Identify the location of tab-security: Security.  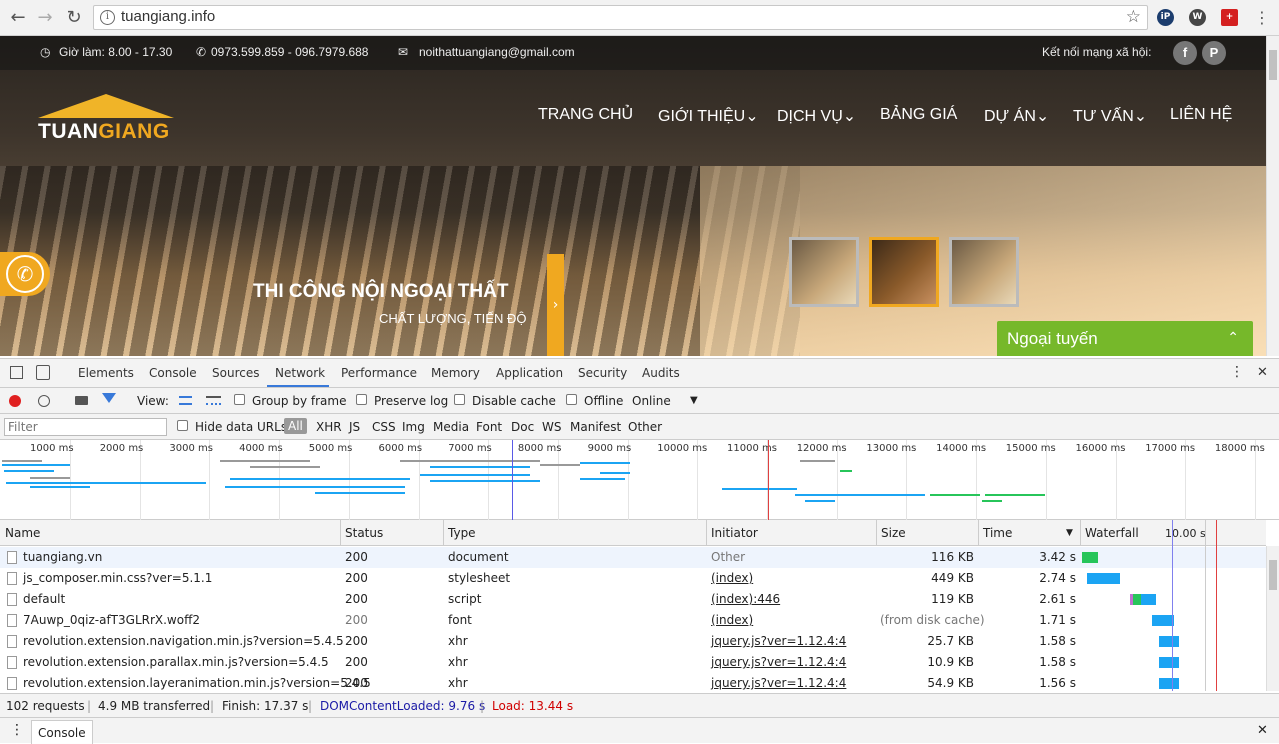
(602, 373).